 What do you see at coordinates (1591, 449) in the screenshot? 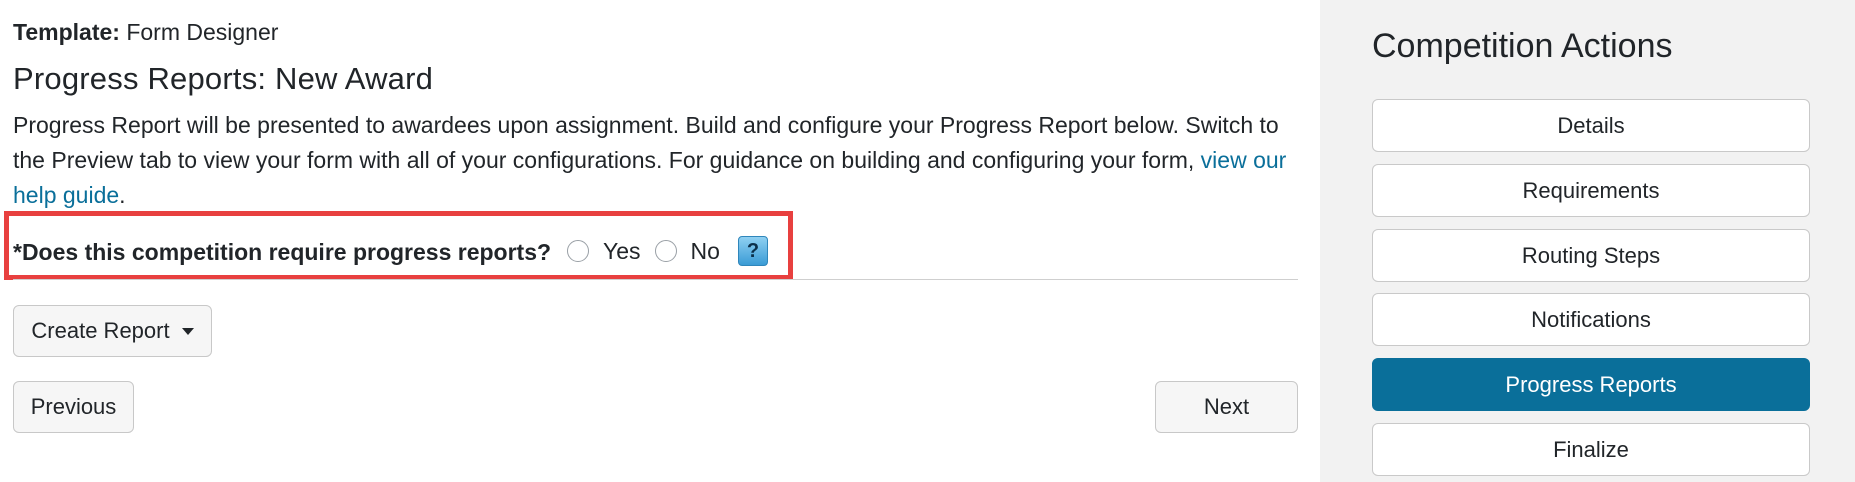
I see `sidebar-item-finalize: Finalize` at bounding box center [1591, 449].